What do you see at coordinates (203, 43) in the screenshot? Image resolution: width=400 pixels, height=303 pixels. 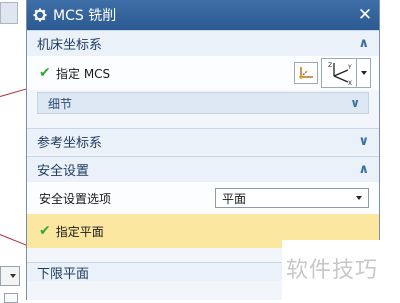 I see `section-header-machine-csys: 机床坐标系 ∧` at bounding box center [203, 43].